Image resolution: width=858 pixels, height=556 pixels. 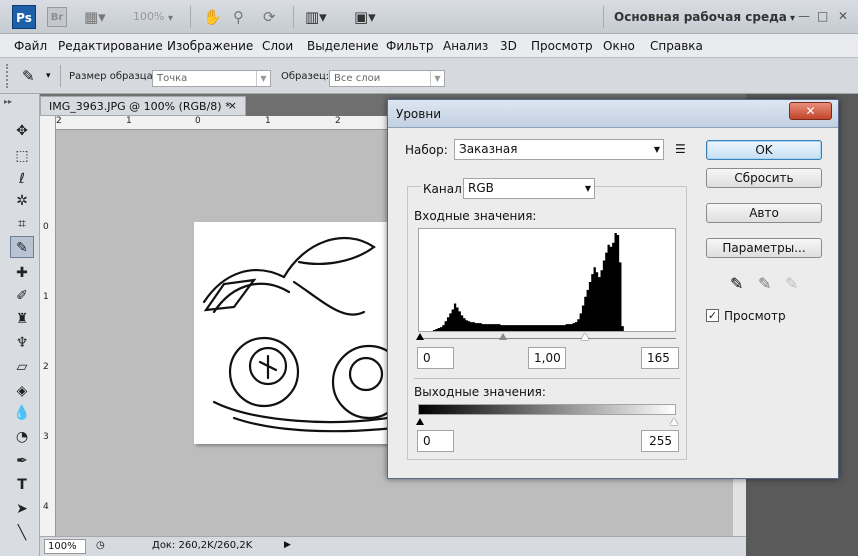 I want to click on white-point-eyedropper-icon: ✎, so click(x=791, y=284).